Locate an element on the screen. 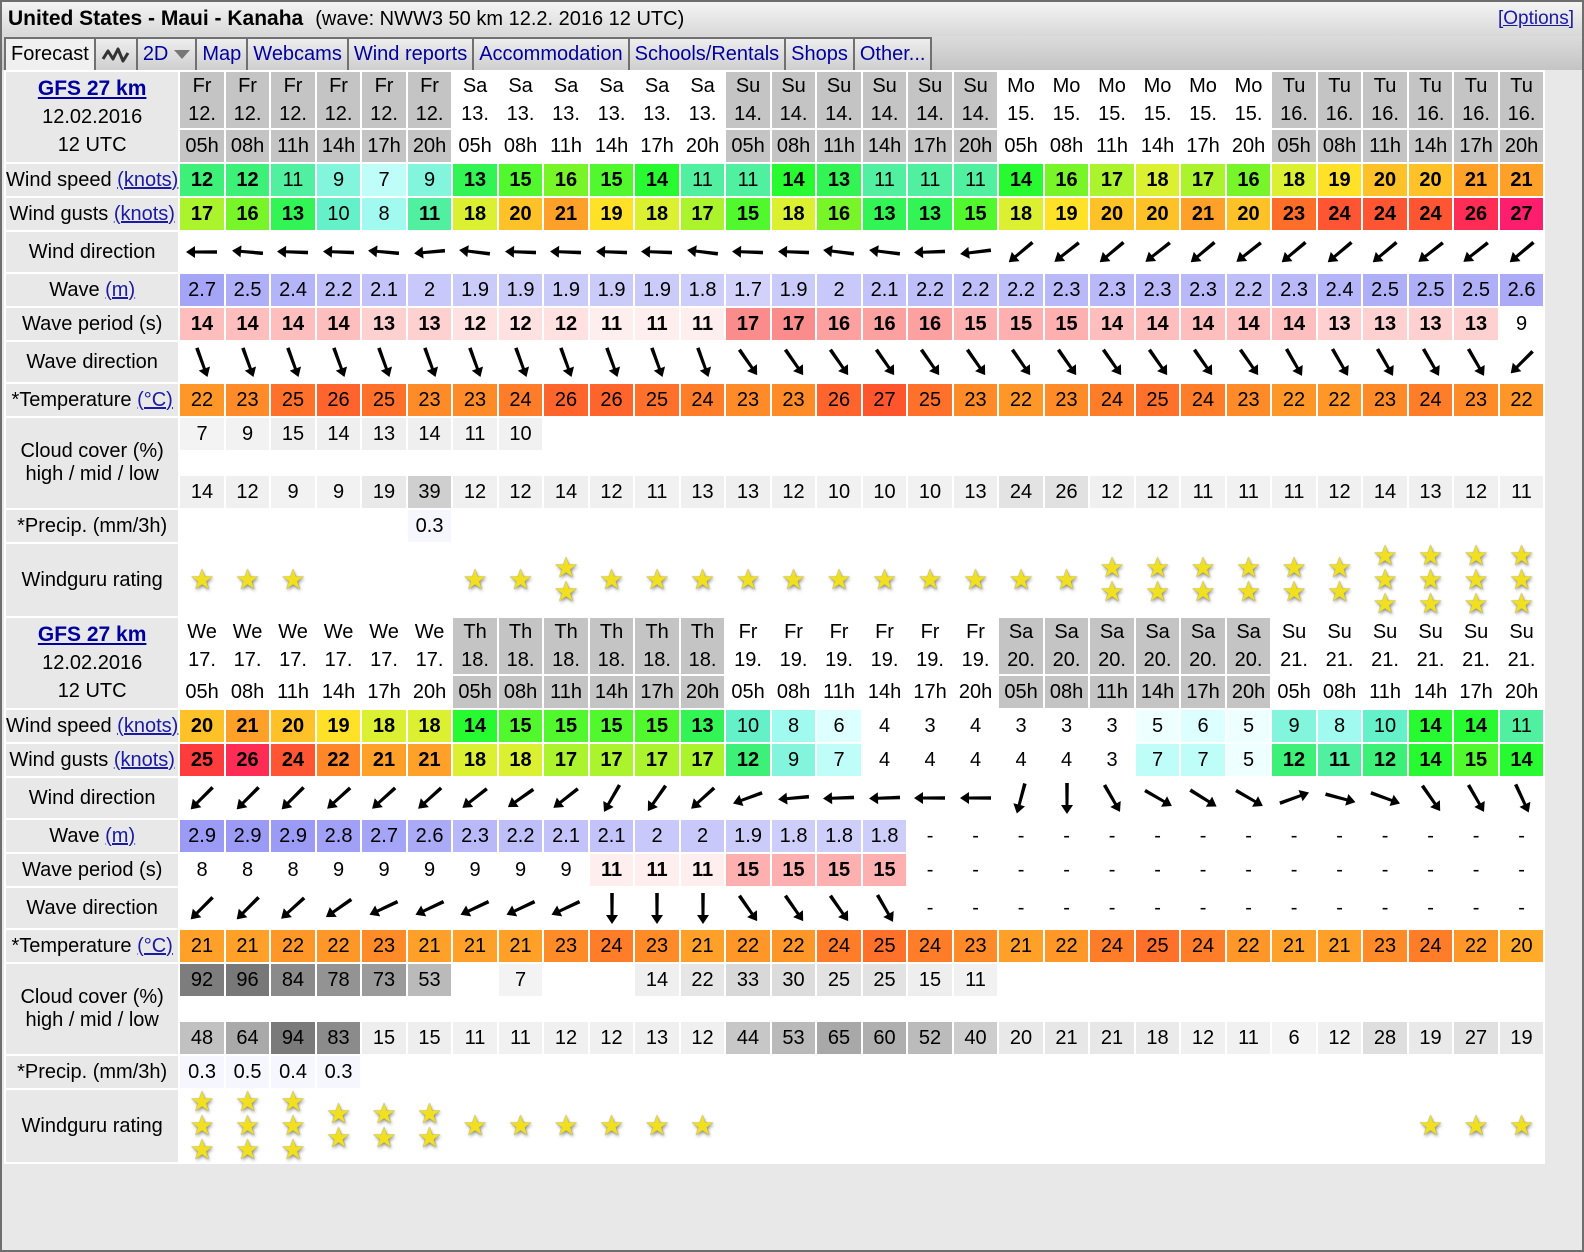  wind-gusts-row-cell: 14 is located at coordinates (1521, 760).